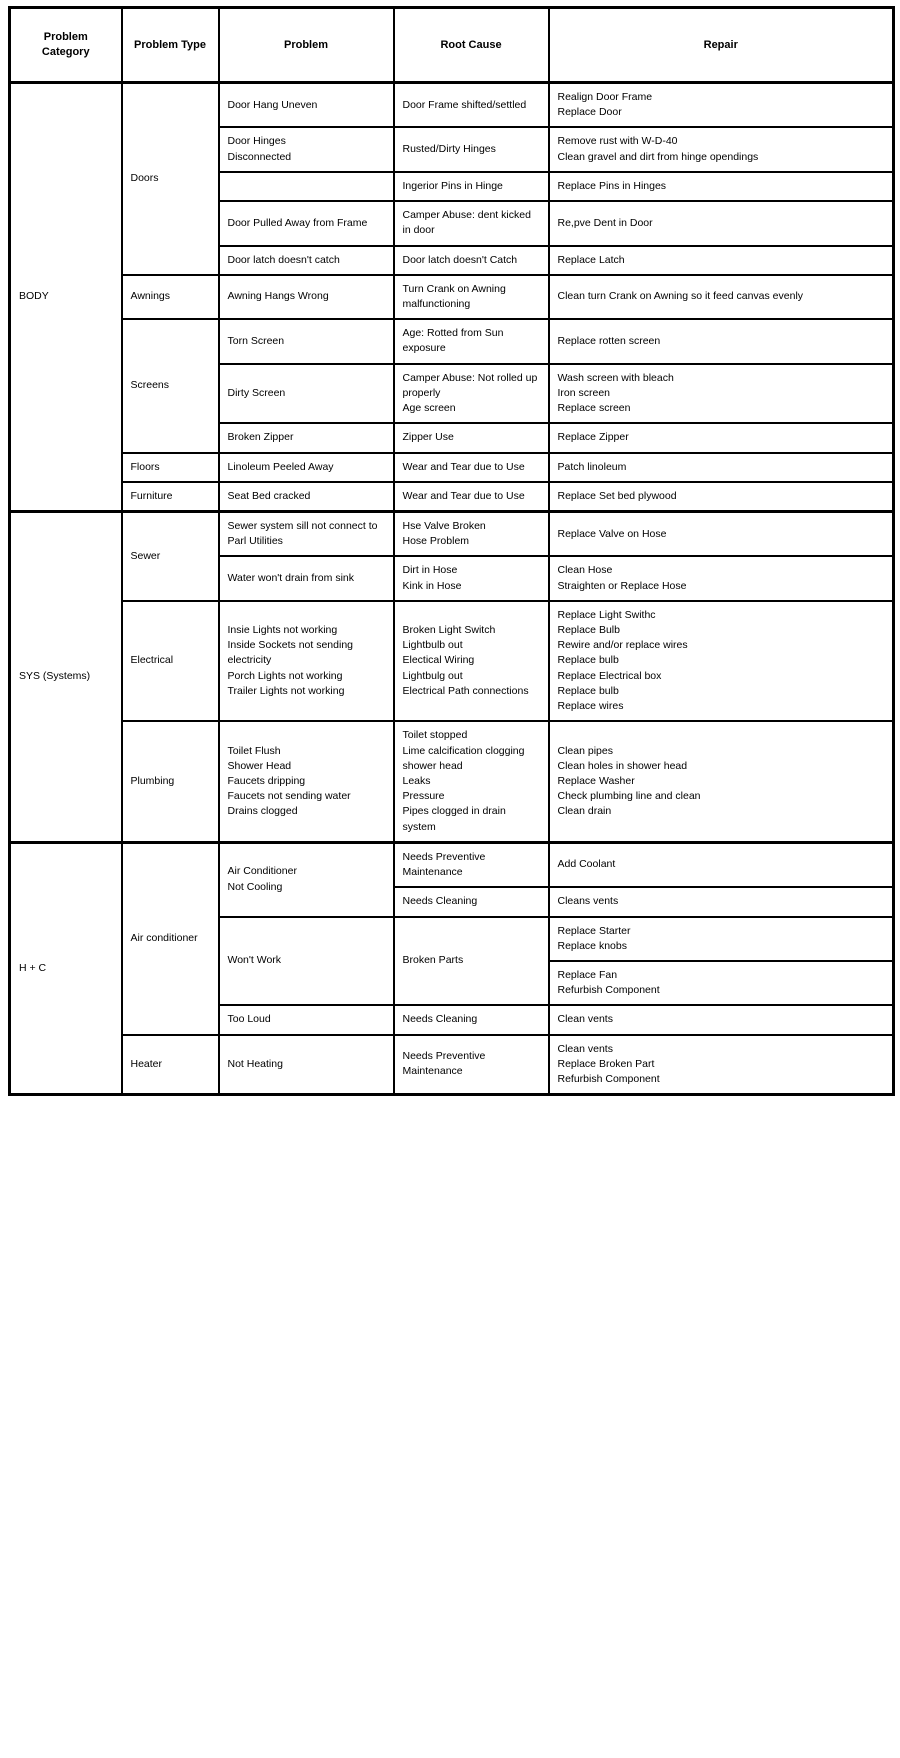 The image size is (900, 1758). Describe the element at coordinates (721, 467) in the screenshot. I see `cell-repair: Patch linoleum` at that location.